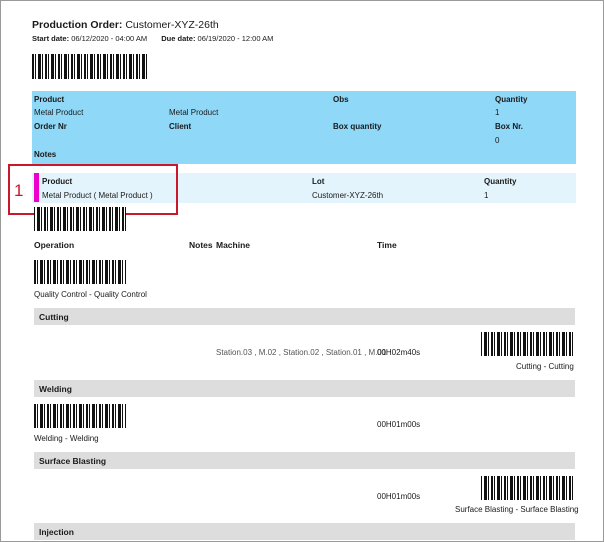  I want to click on title-value: Customer-XYZ-26th, so click(172, 25).